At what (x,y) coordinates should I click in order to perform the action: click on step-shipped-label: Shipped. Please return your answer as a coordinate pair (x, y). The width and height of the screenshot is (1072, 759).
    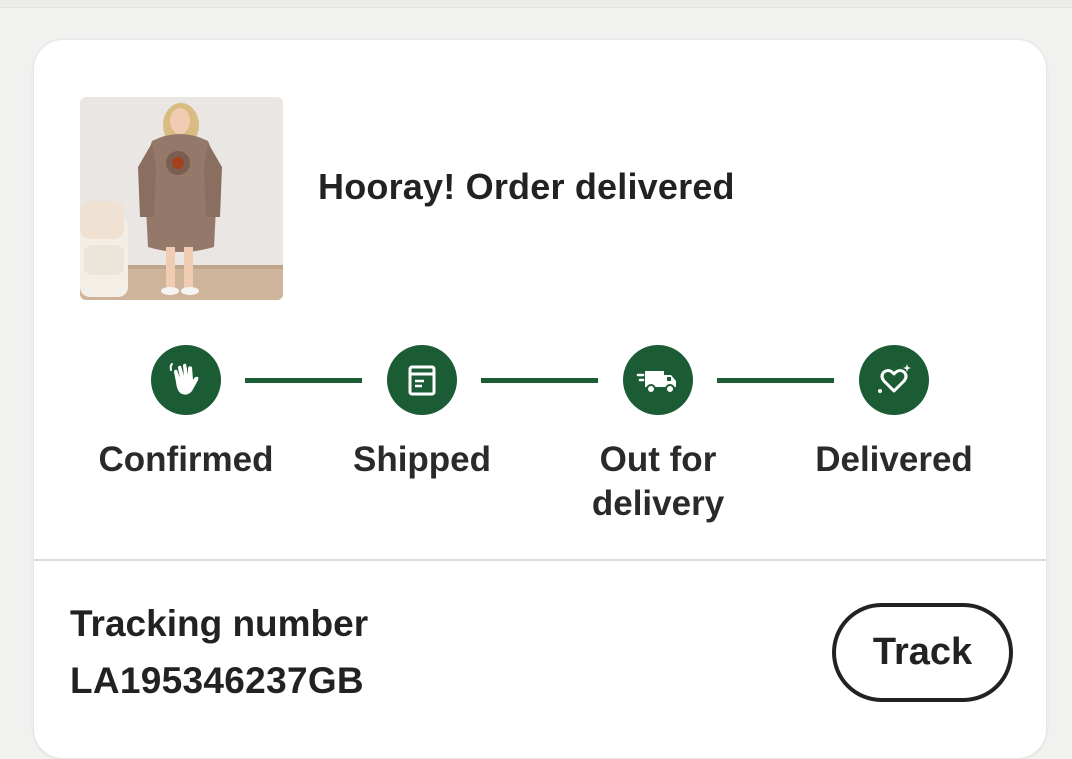
    Looking at the image, I should click on (422, 459).